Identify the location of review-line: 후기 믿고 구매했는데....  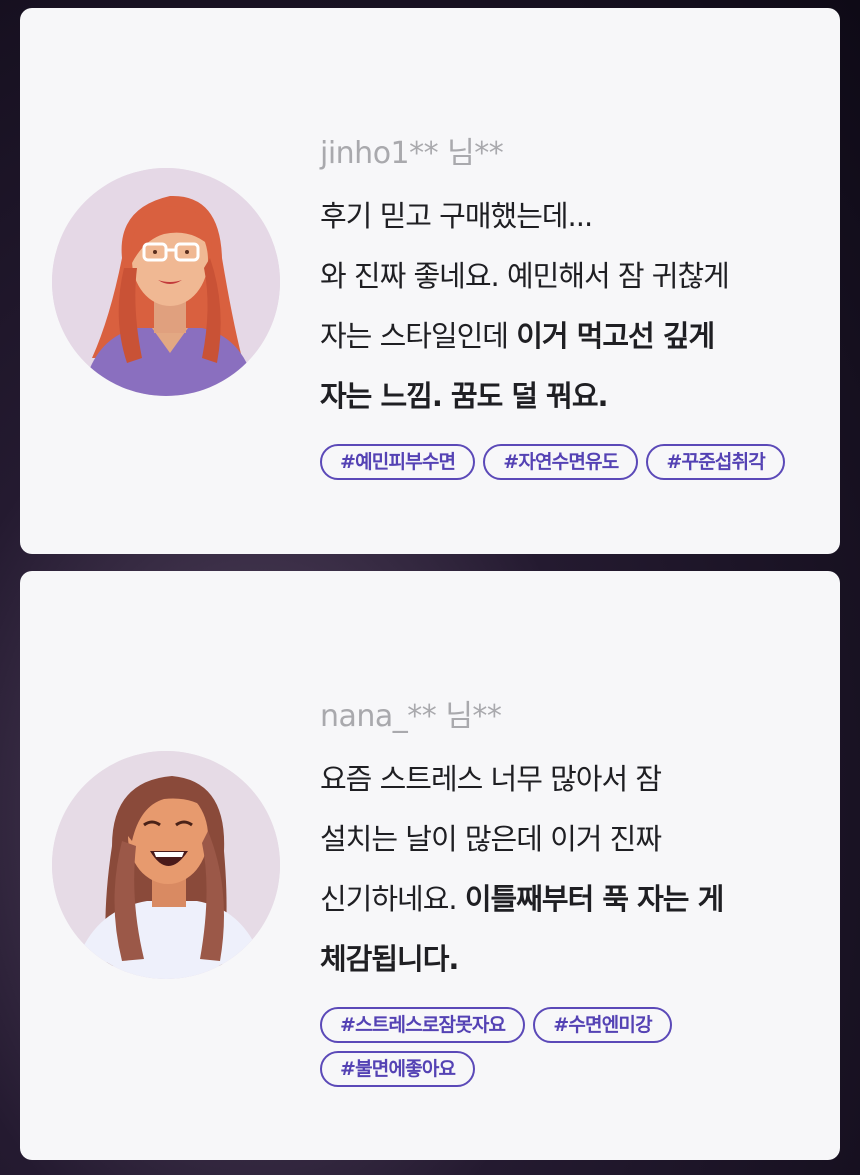
(570, 216).